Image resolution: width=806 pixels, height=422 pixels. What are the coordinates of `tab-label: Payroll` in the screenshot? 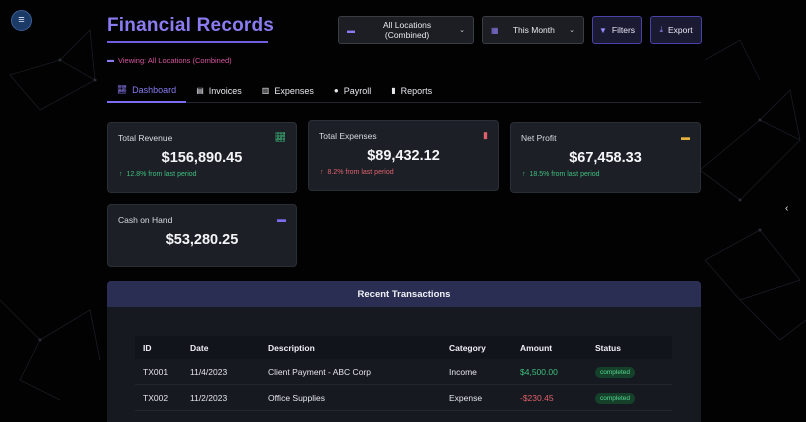 It's located at (357, 90).